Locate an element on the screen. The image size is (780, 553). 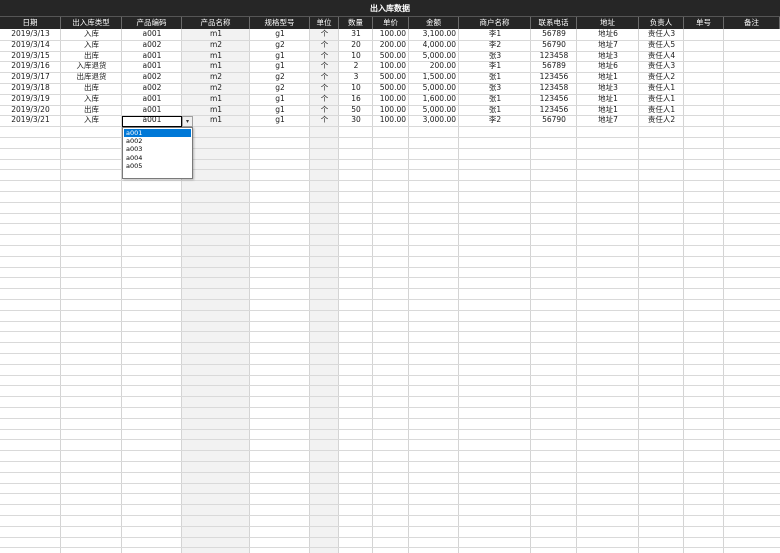
cell-qty: 20 is located at coordinates (356, 45).